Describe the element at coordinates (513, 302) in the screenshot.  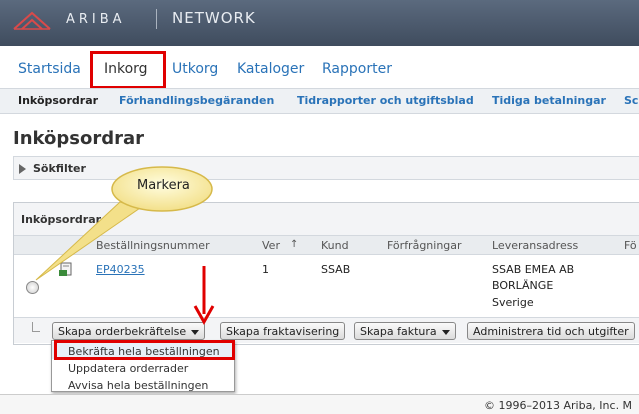
I see `address-line-3: Sverige` at that location.